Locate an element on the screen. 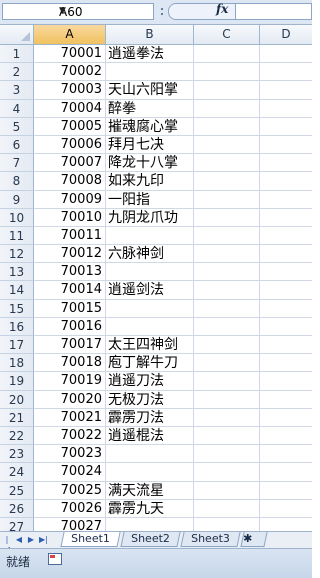 Image resolution: width=320 pixels, height=578 pixels. cell-a: 70003 is located at coordinates (70, 90).